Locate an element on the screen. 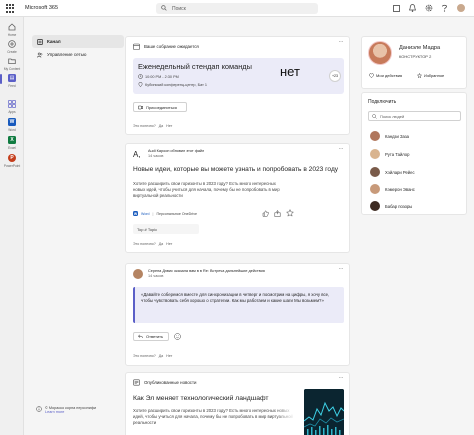  rail-item-create: Create is located at coordinates (12, 46).